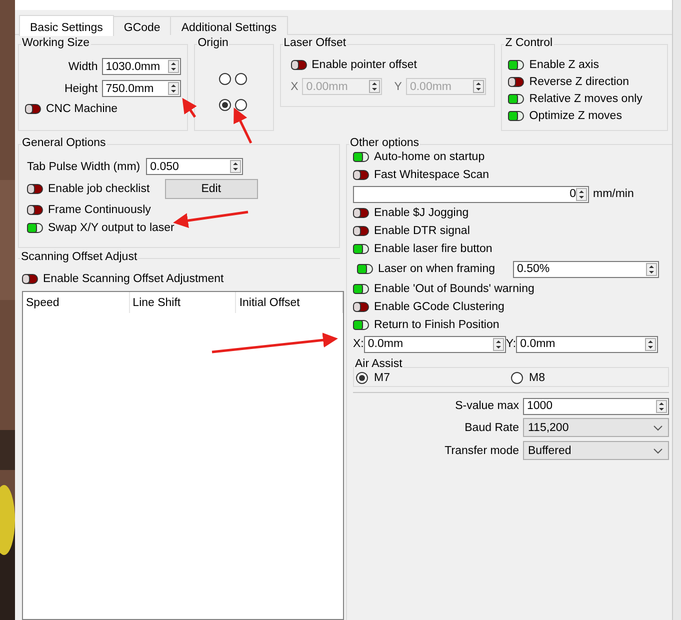 This screenshot has height=620, width=681. What do you see at coordinates (315, 43) in the screenshot?
I see `group-title: Laser Offset` at bounding box center [315, 43].